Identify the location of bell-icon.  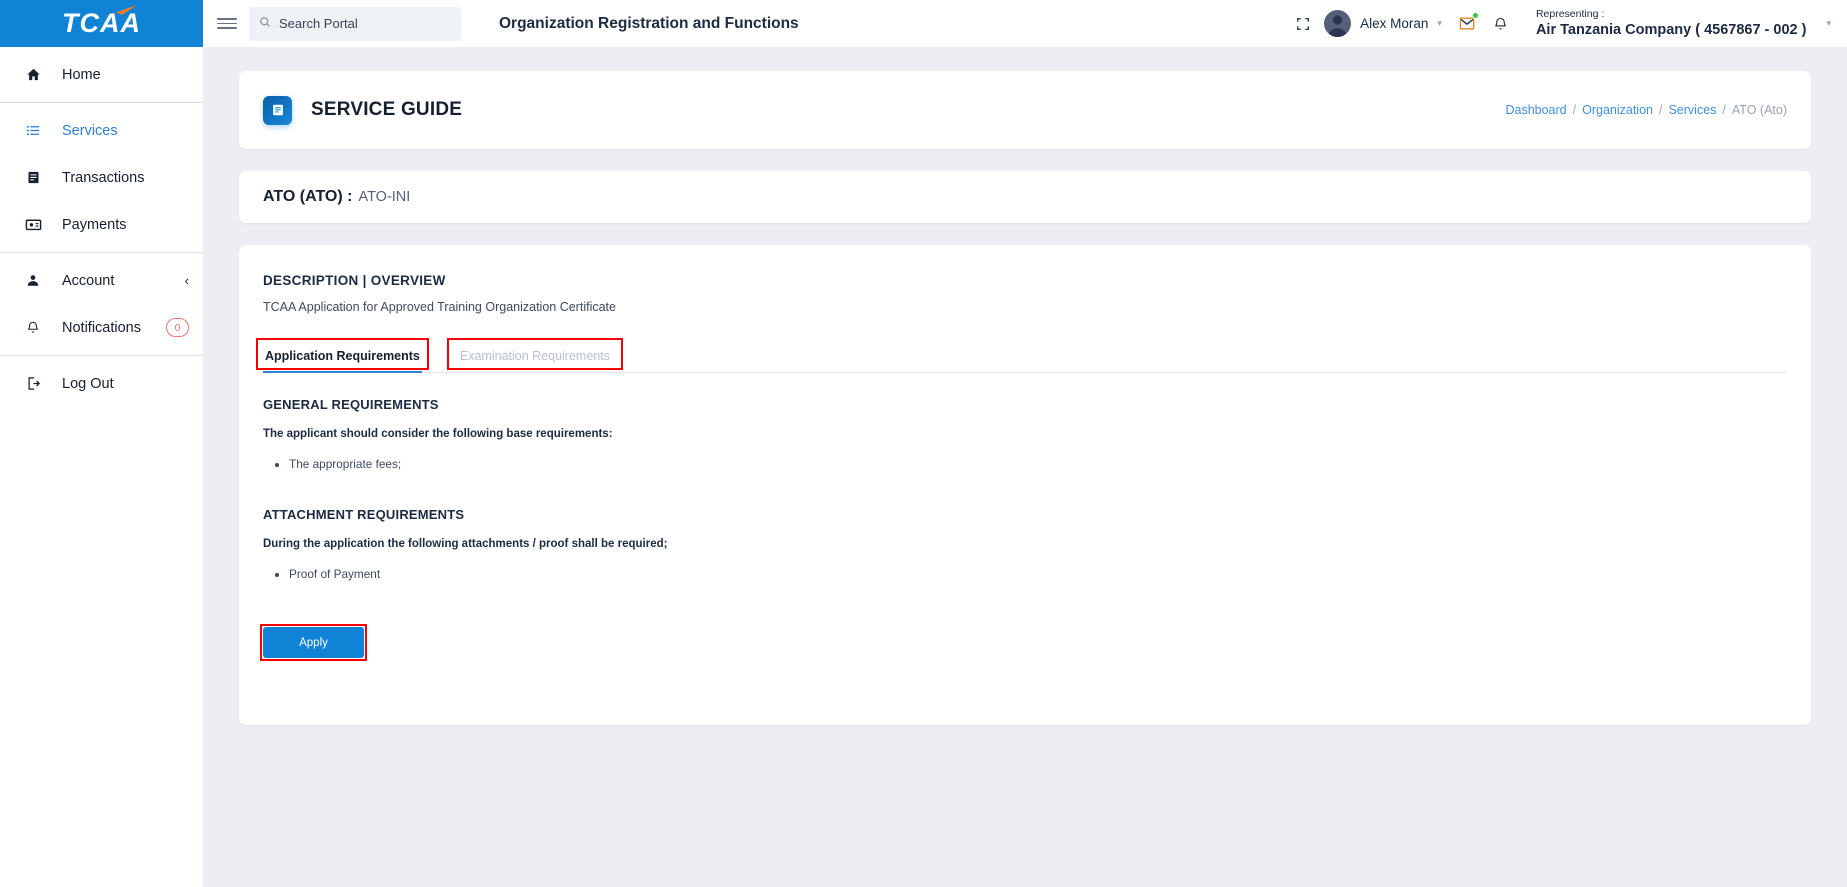
(33, 327).